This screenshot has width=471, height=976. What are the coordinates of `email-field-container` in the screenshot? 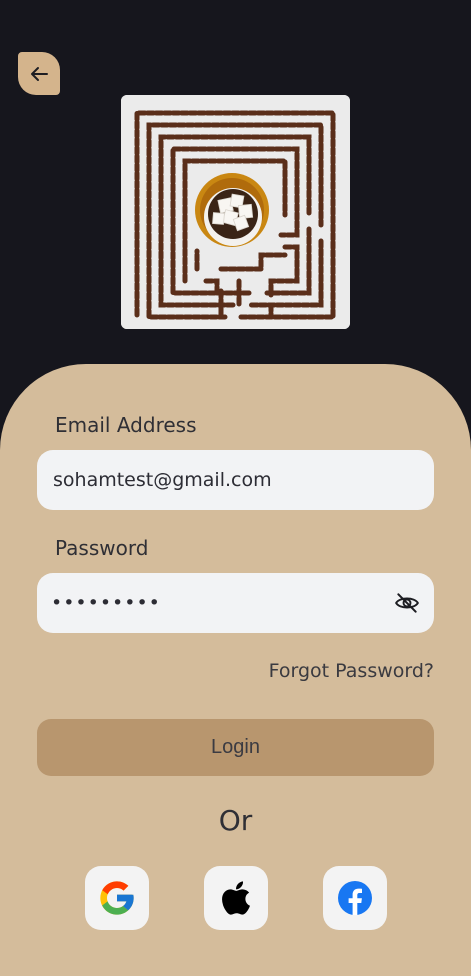 It's located at (235, 480).